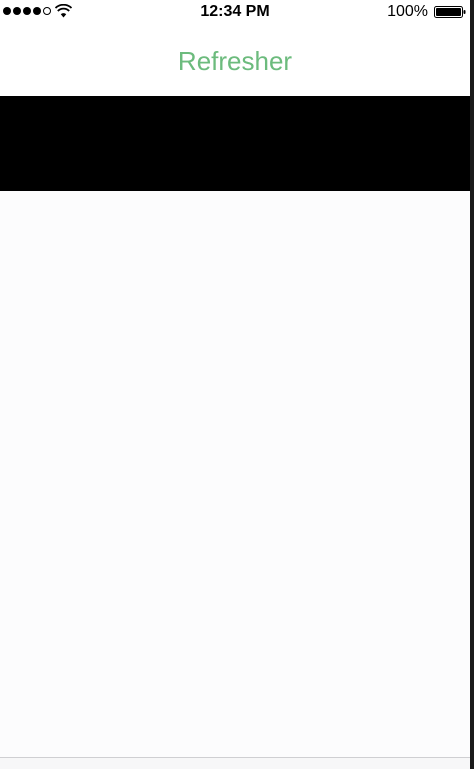 This screenshot has width=474, height=769. Describe the element at coordinates (235, 12) in the screenshot. I see `status-bar: 12:34 PM 100%` at that location.